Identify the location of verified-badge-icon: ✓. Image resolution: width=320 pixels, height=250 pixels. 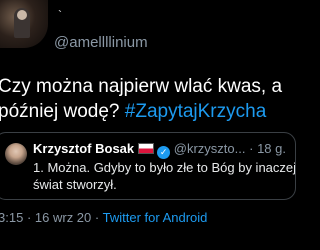
(164, 152).